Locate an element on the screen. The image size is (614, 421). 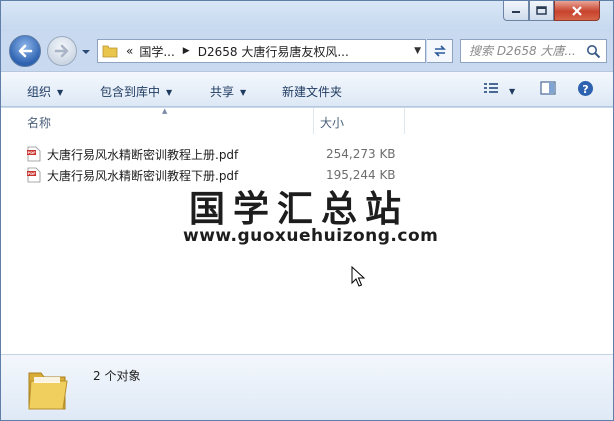
back-arrow-icon is located at coordinates (25, 51).